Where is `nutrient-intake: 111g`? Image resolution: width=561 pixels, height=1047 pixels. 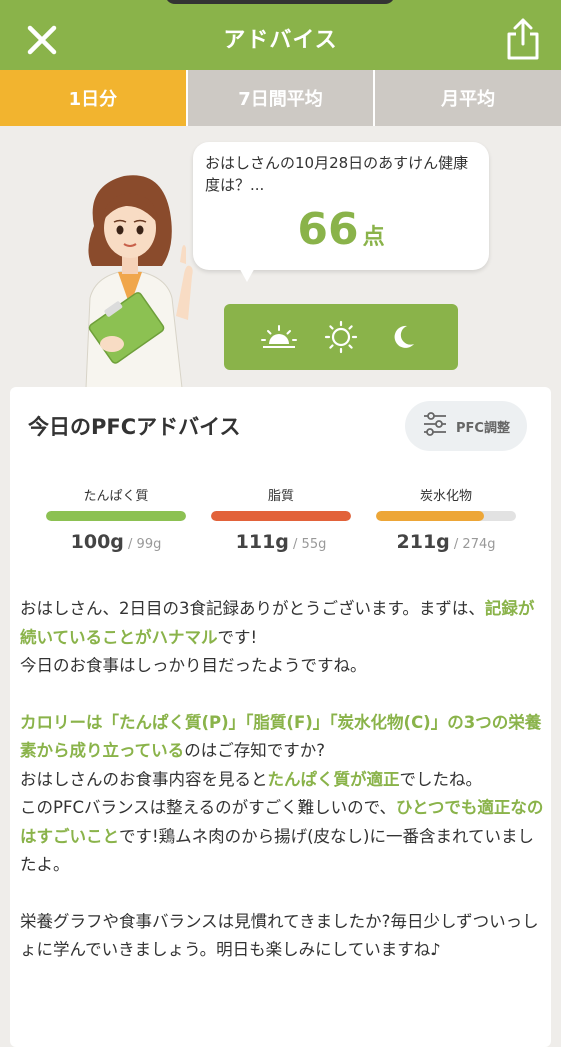 nutrient-intake: 111g is located at coordinates (262, 542).